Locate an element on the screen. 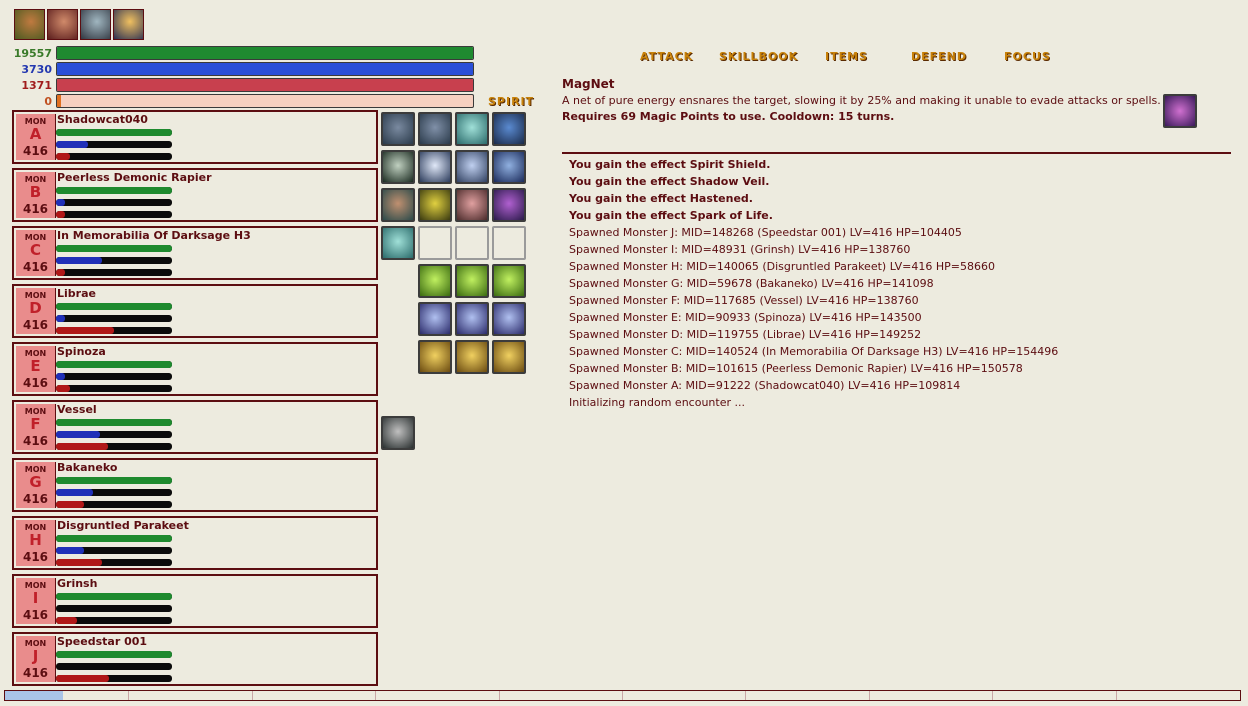 The height and width of the screenshot is (706, 1248). monster-letter: B is located at coordinates (35, 192).